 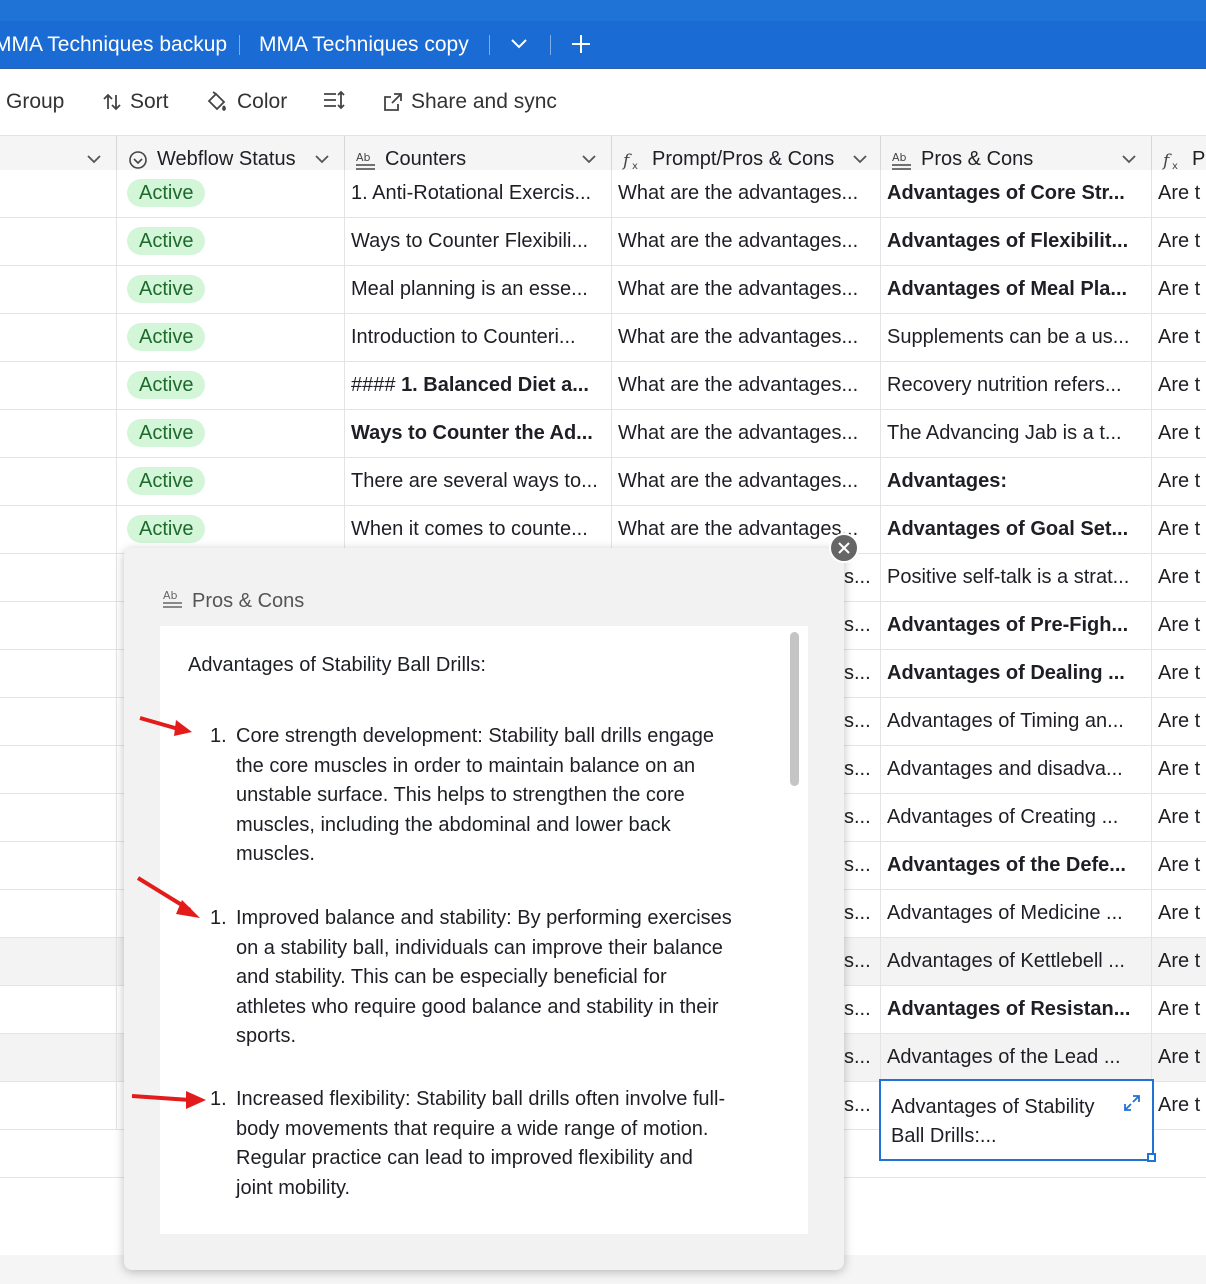 I want to click on close-popup-button, so click(x=844, y=548).